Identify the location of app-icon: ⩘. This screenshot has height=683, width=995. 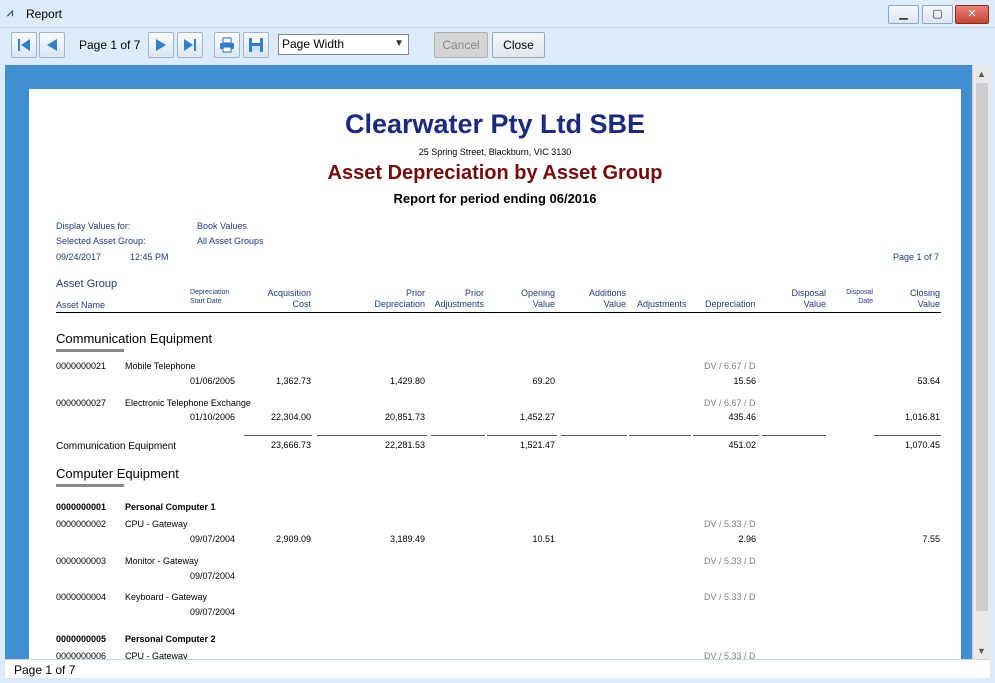
(10, 13).